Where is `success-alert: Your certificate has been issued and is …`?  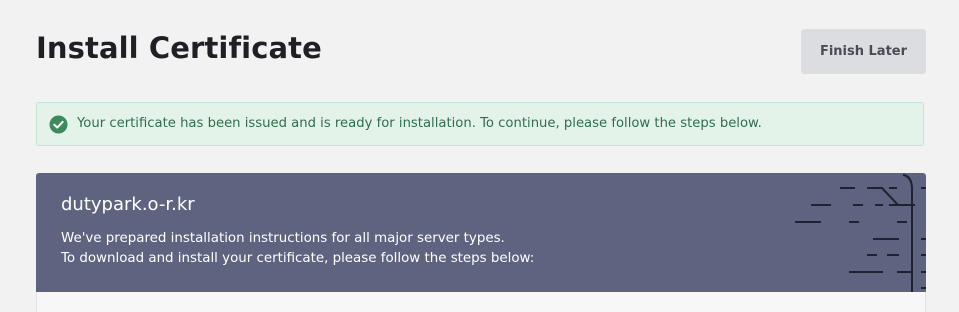 success-alert: Your certificate has been issued and is … is located at coordinates (480, 124).